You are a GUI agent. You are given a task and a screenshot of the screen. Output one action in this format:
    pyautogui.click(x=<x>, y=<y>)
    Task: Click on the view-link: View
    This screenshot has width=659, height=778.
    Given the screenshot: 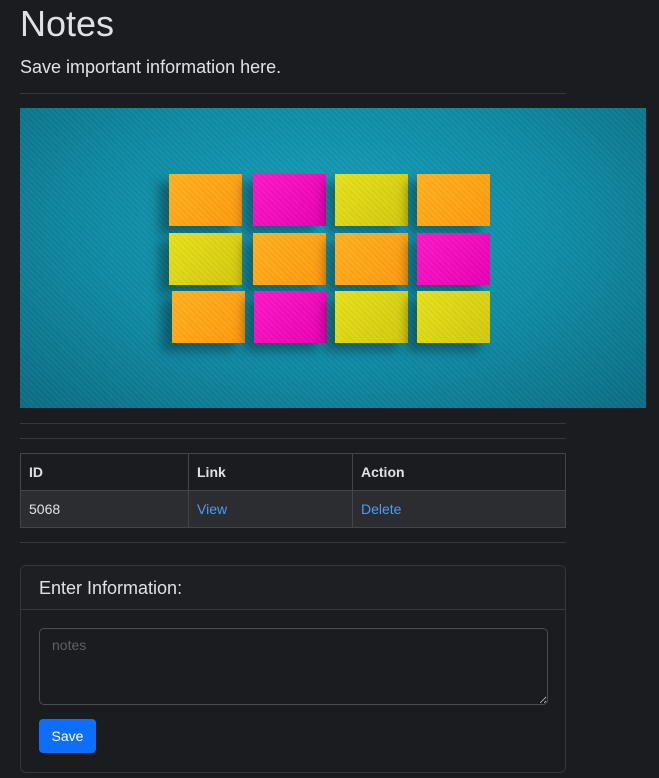 What is the action you would take?
    pyautogui.click(x=212, y=509)
    